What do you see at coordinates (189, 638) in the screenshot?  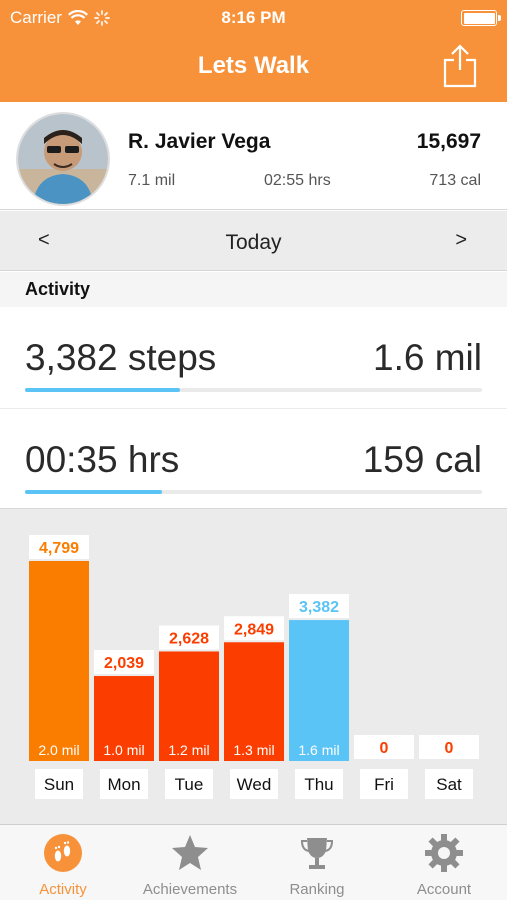 I see `value-label-tue: 2,628` at bounding box center [189, 638].